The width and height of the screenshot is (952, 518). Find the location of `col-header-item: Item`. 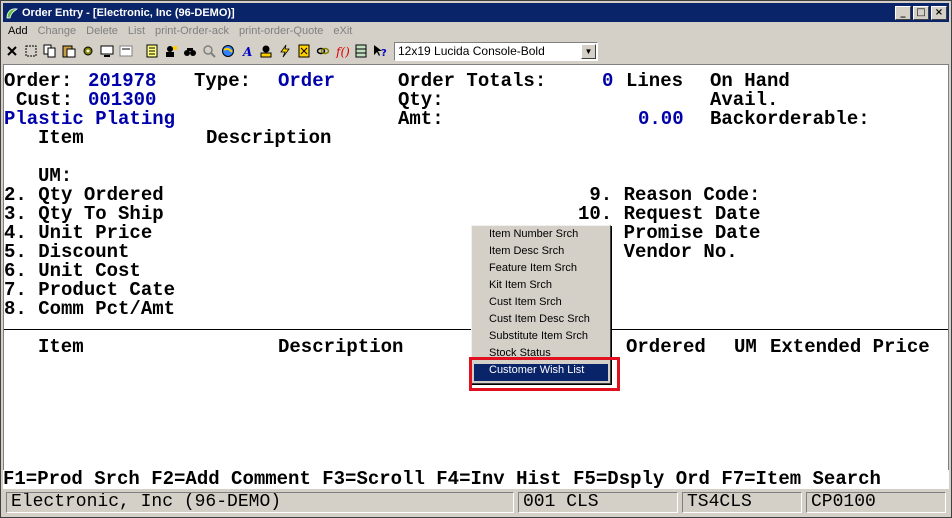

col-header-item: Item is located at coordinates (61, 347).